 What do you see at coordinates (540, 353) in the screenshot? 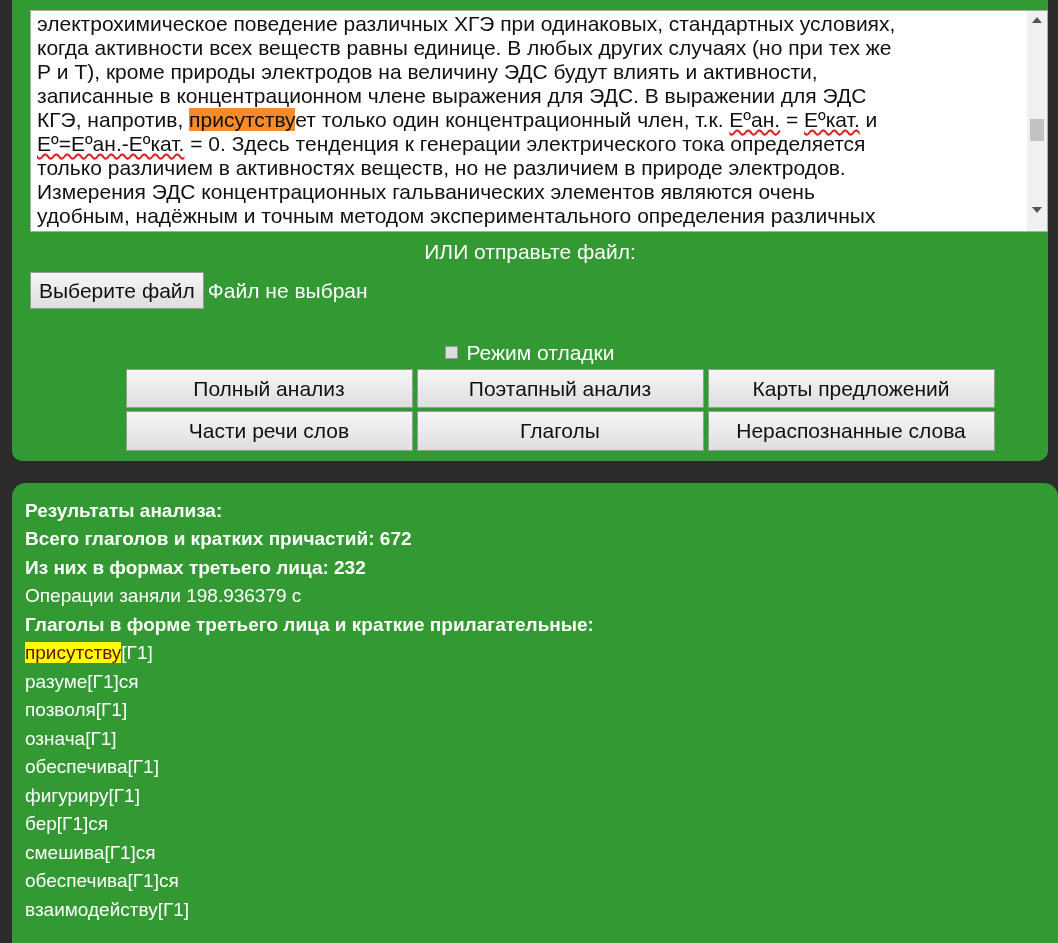
I see `debug-label: Режим отладки` at bounding box center [540, 353].